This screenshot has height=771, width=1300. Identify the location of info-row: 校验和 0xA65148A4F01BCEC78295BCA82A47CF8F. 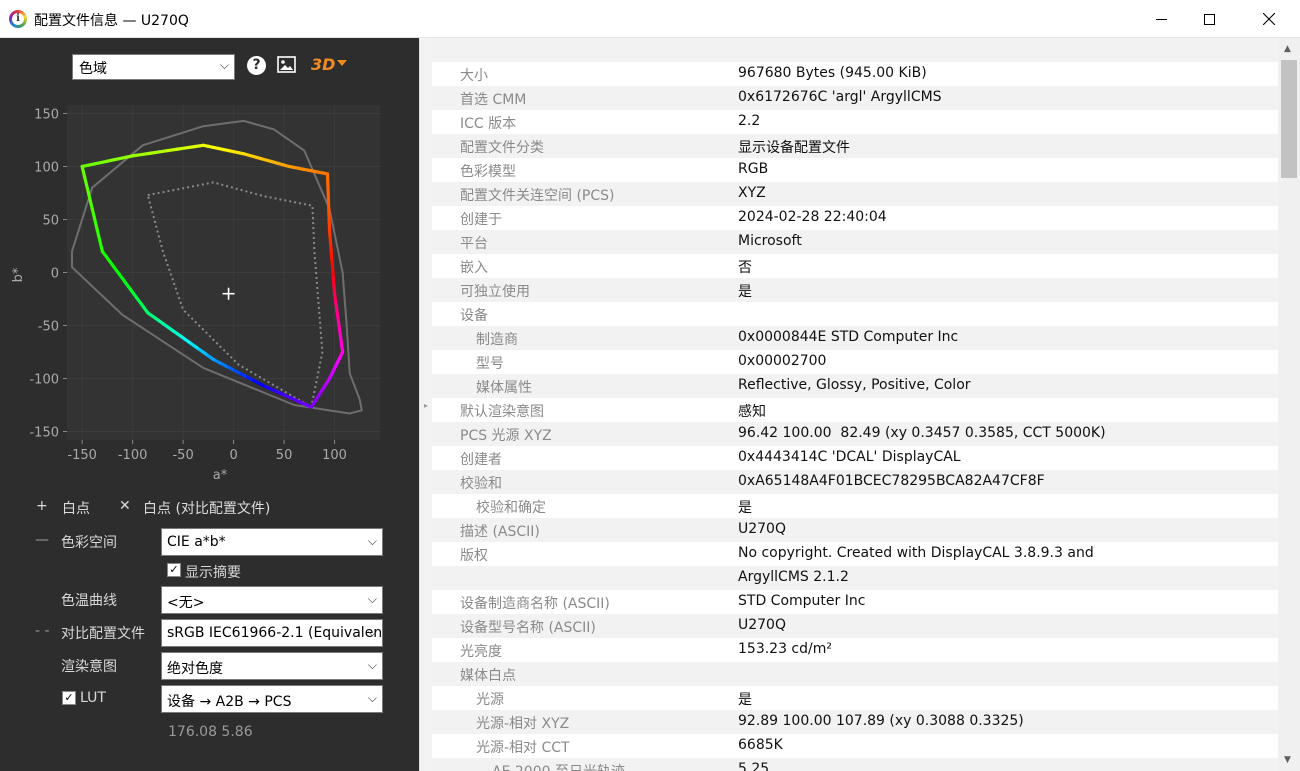
(855, 482).